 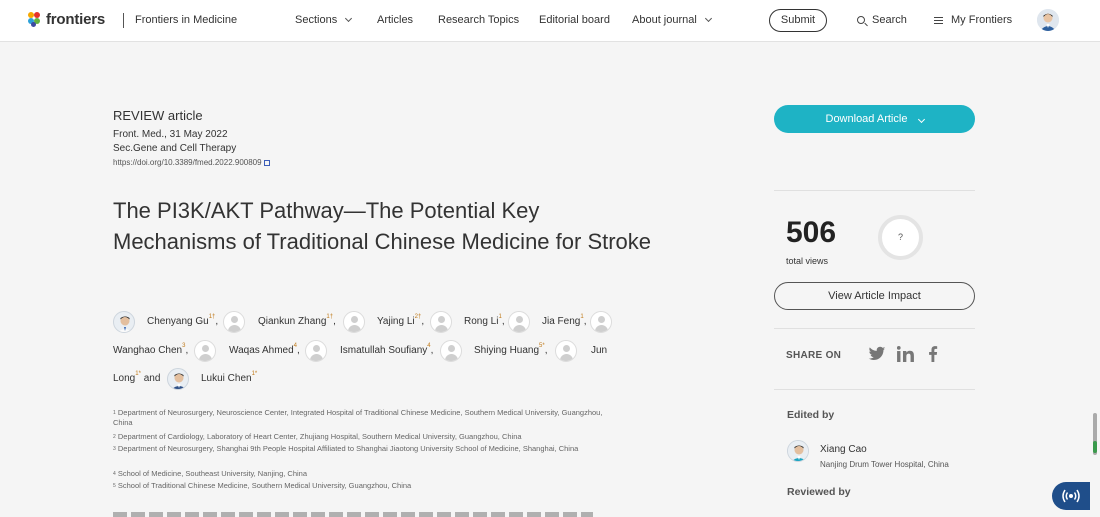 I want to click on journal-date: Front. Med., 31 May 2022, so click(x=170, y=134).